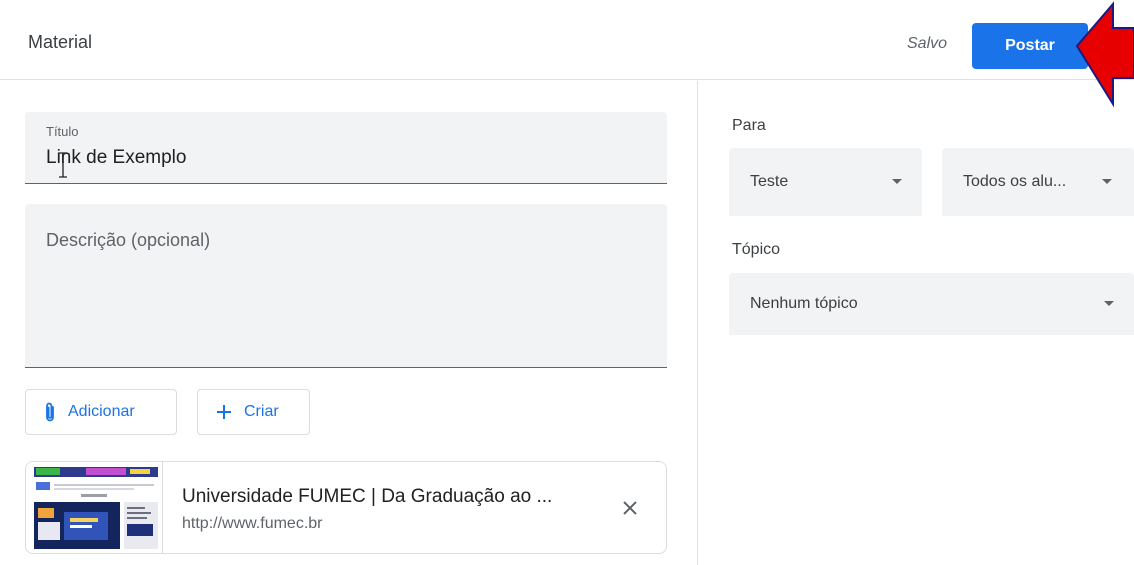 The image size is (1134, 565). Describe the element at coordinates (261, 411) in the screenshot. I see `create-button-label: Criar` at that location.